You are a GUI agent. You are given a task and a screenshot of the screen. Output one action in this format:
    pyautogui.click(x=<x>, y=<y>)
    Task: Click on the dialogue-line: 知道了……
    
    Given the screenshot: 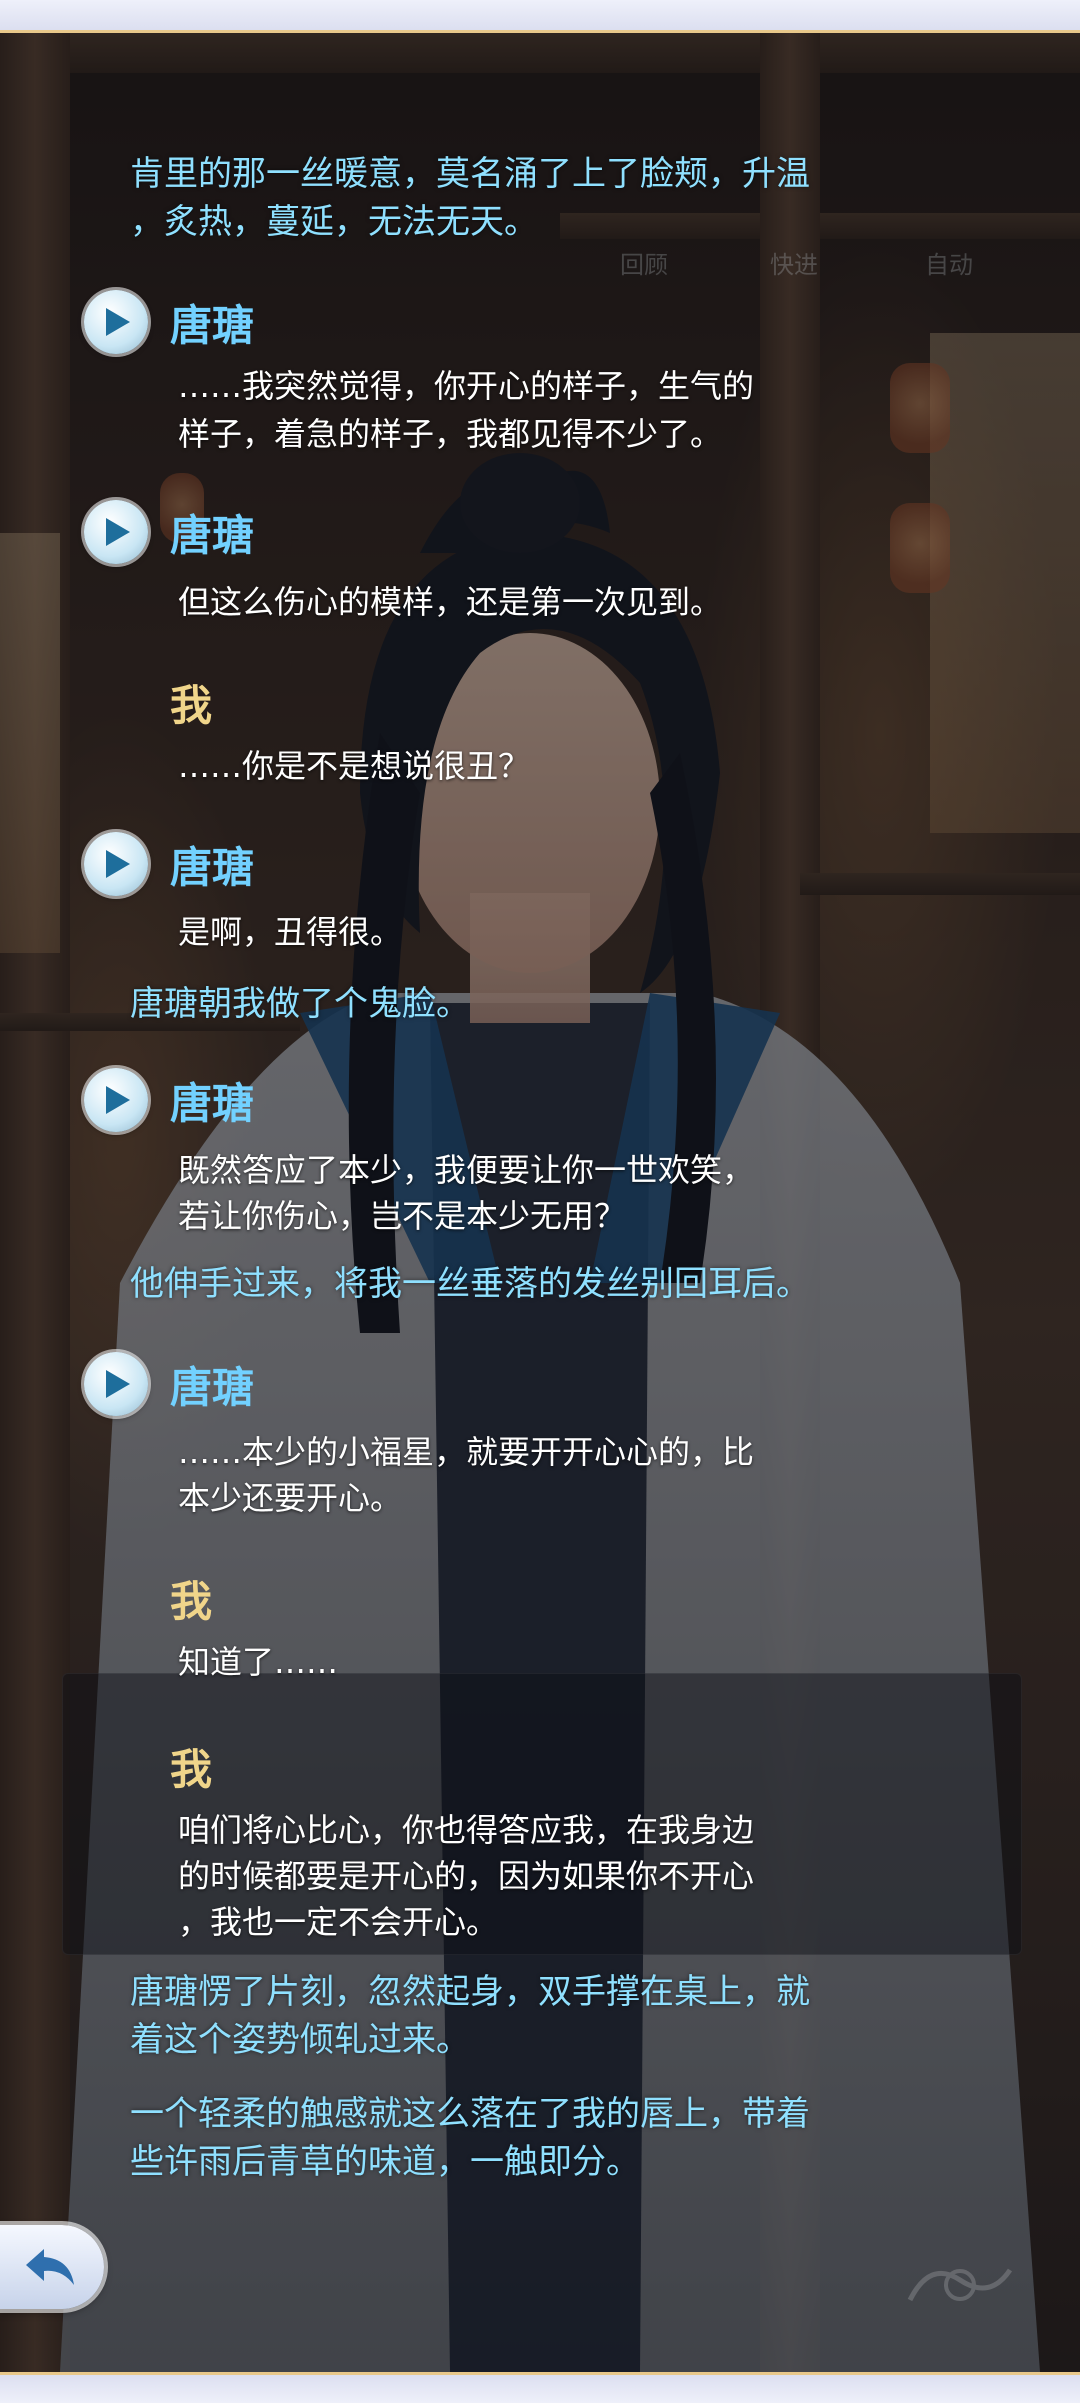 What is the action you would take?
    pyautogui.click(x=258, y=1662)
    